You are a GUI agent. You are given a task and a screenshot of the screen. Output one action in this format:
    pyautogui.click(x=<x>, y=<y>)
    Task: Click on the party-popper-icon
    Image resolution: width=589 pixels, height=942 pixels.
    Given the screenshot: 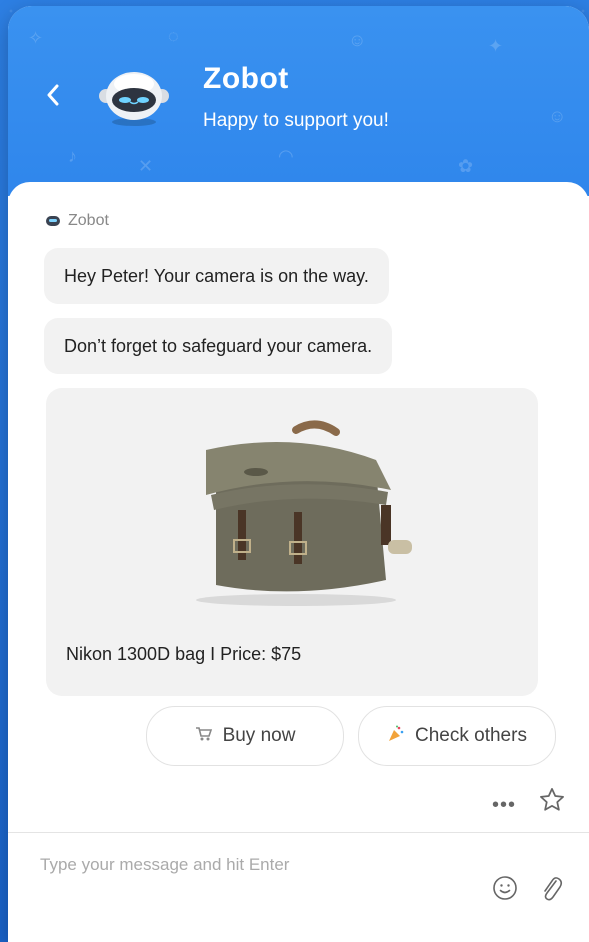 What is the action you would take?
    pyautogui.click(x=396, y=736)
    